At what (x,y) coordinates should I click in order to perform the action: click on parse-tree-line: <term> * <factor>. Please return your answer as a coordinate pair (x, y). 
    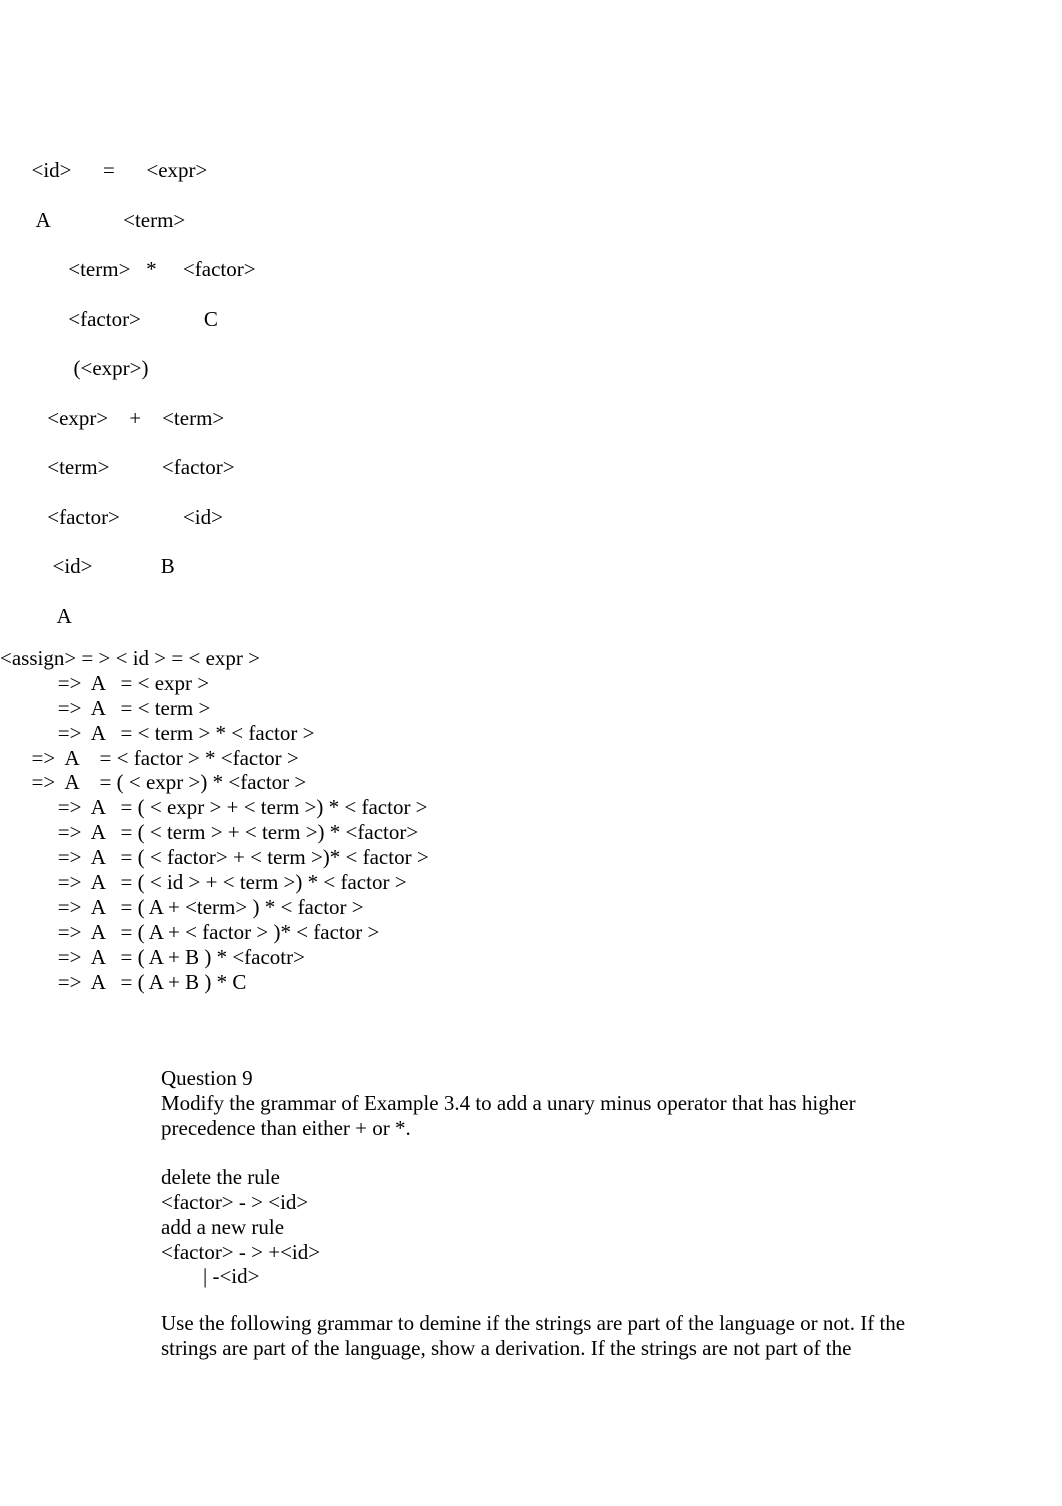
    Looking at the image, I should click on (128, 269).